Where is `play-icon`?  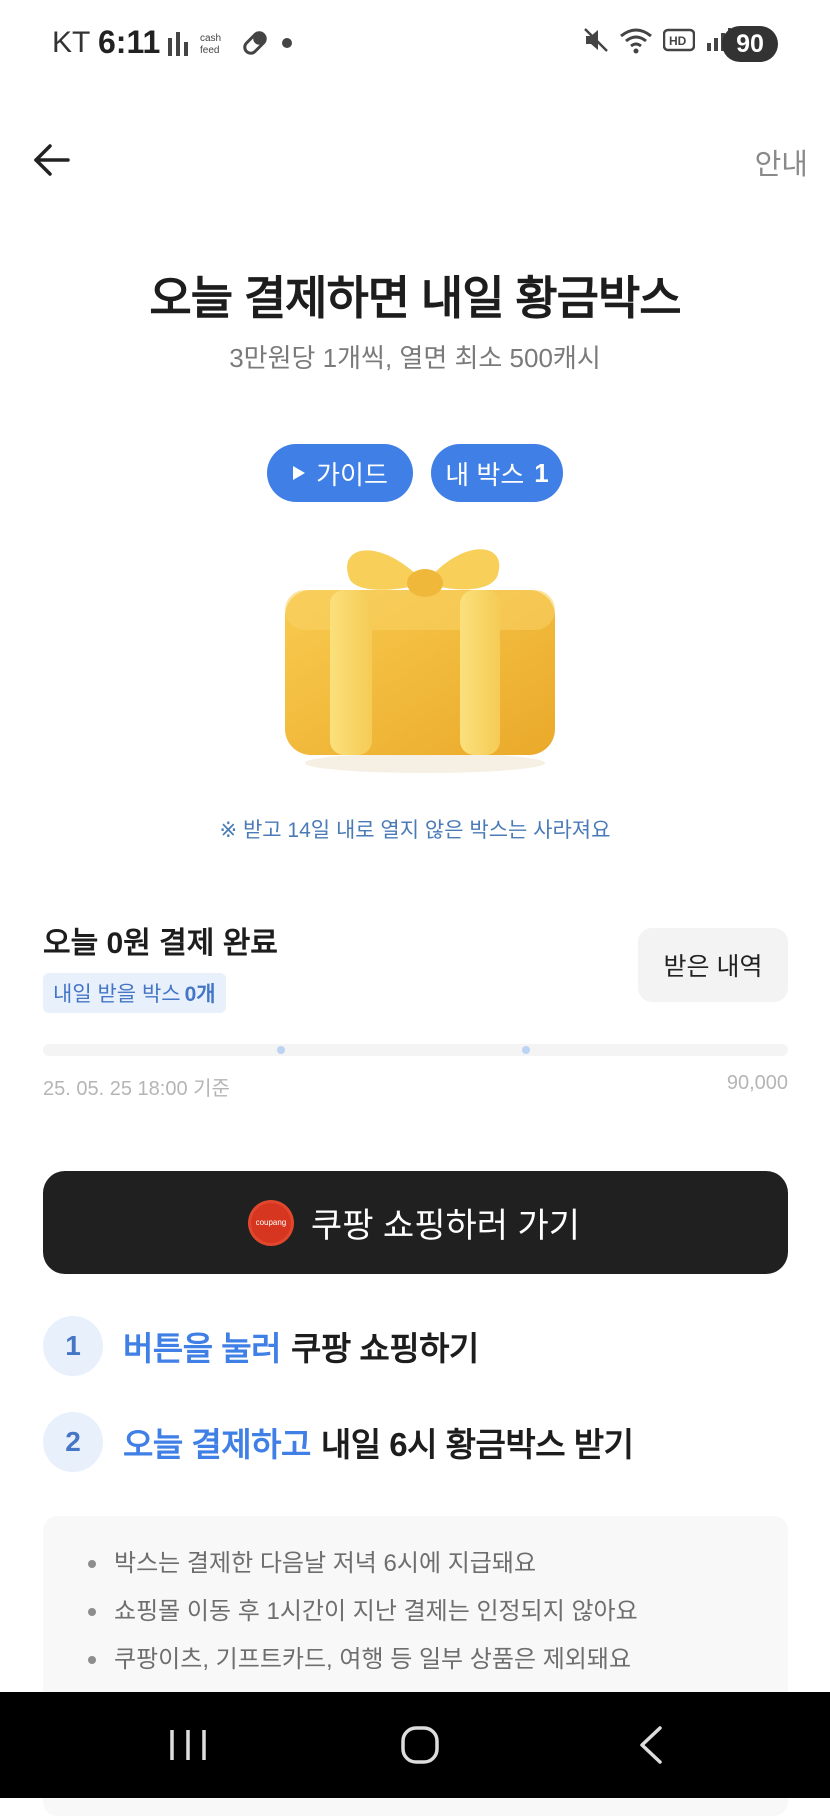
play-icon is located at coordinates (299, 473).